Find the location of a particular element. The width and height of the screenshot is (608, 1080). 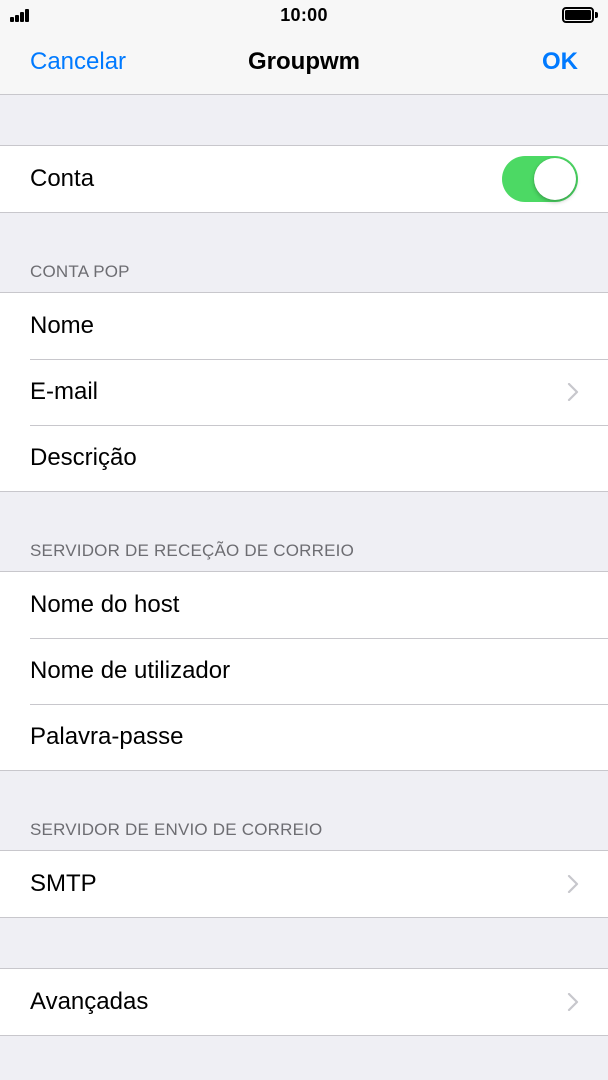

account-group: Conta is located at coordinates (304, 179).